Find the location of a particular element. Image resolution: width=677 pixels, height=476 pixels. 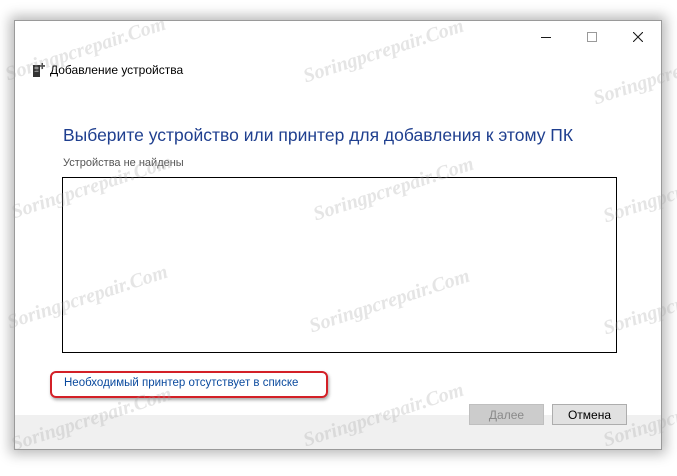

title-bar is located at coordinates (338, 37).